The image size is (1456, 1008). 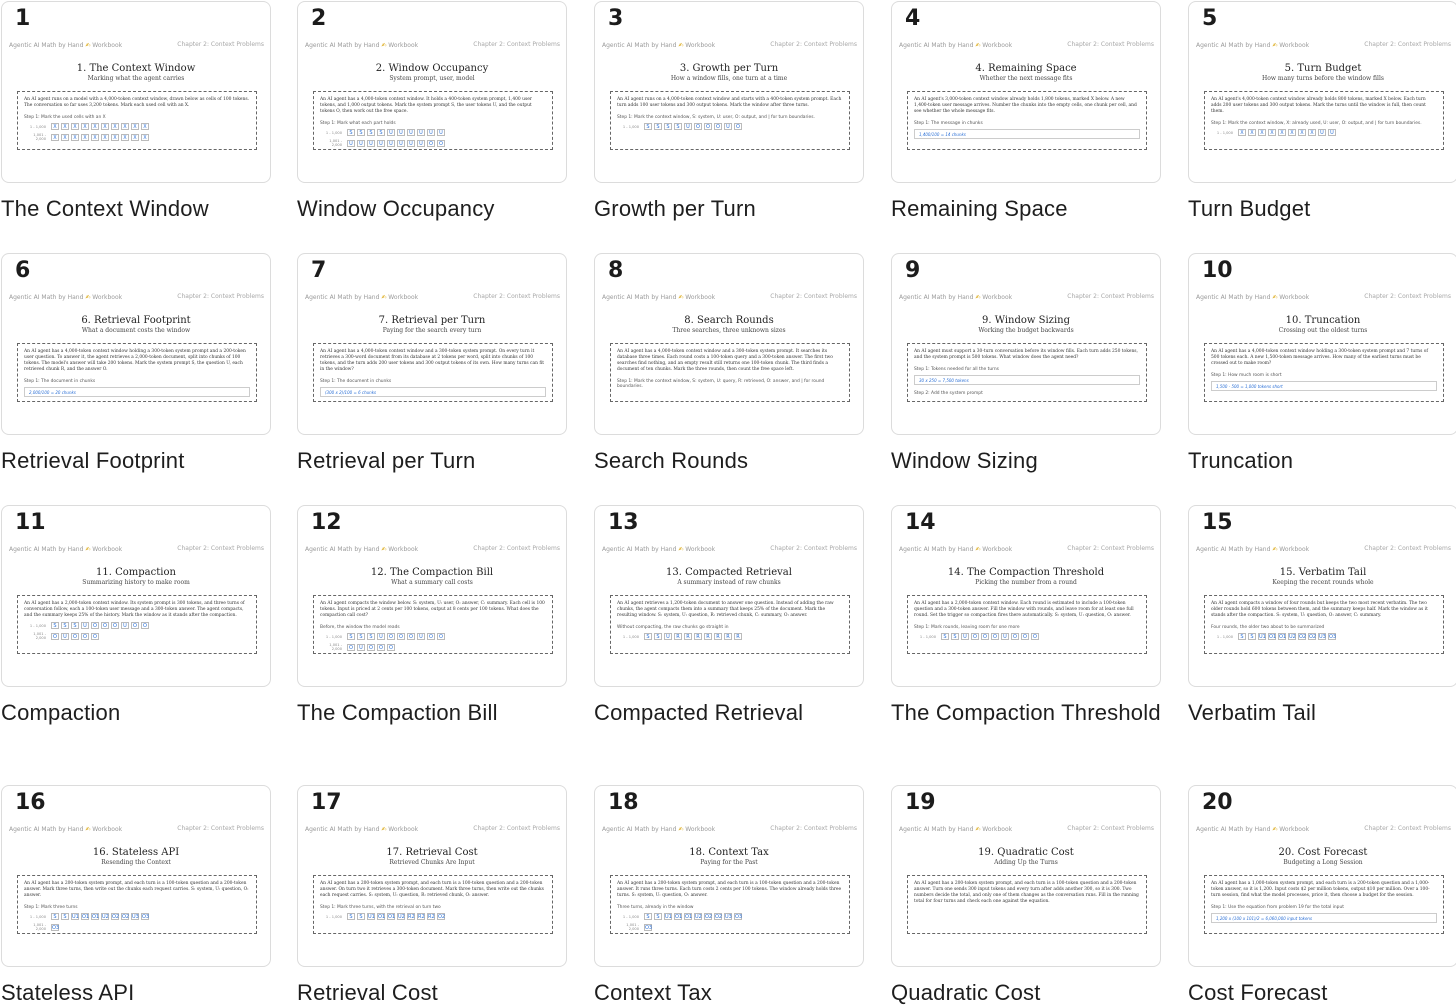 I want to click on problem-label: Truncation, so click(x=1322, y=461).